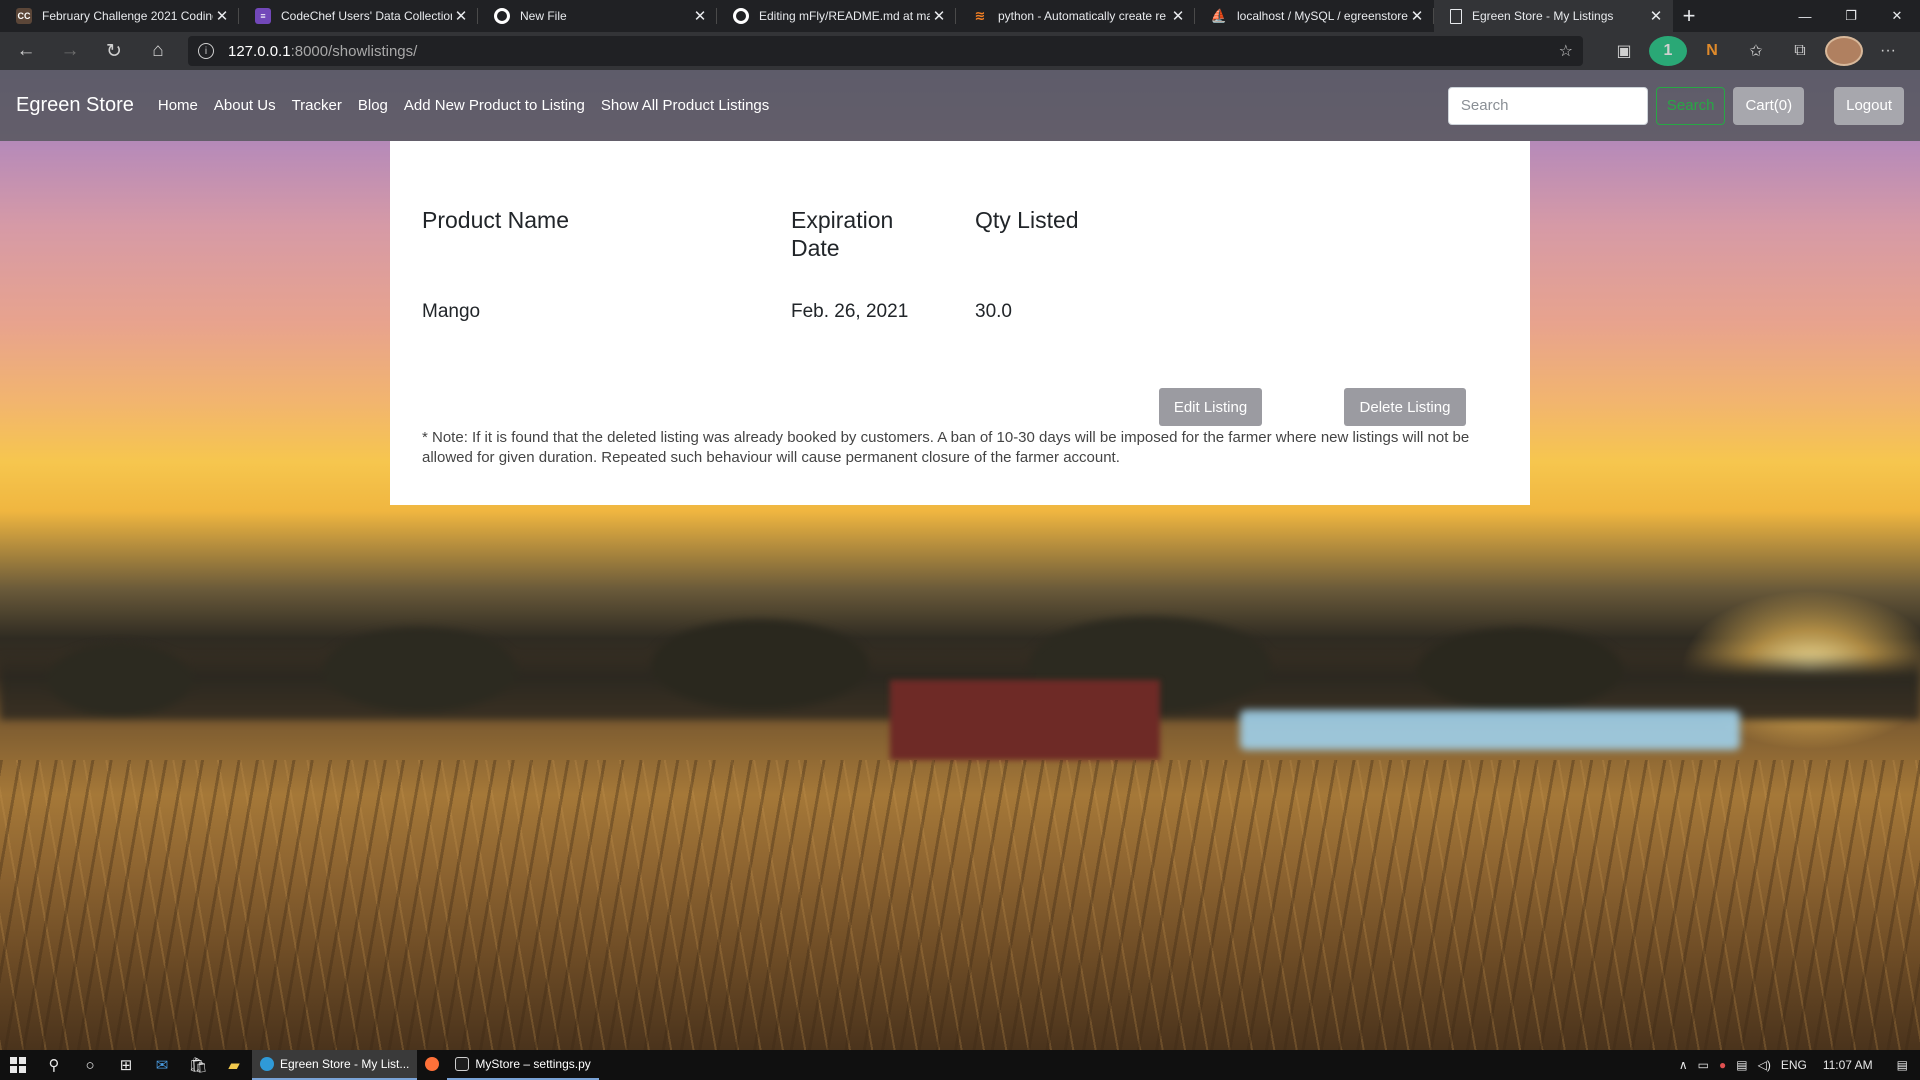  What do you see at coordinates (494, 105) in the screenshot?
I see `nav-link-add-product: Add New Product to Listing` at bounding box center [494, 105].